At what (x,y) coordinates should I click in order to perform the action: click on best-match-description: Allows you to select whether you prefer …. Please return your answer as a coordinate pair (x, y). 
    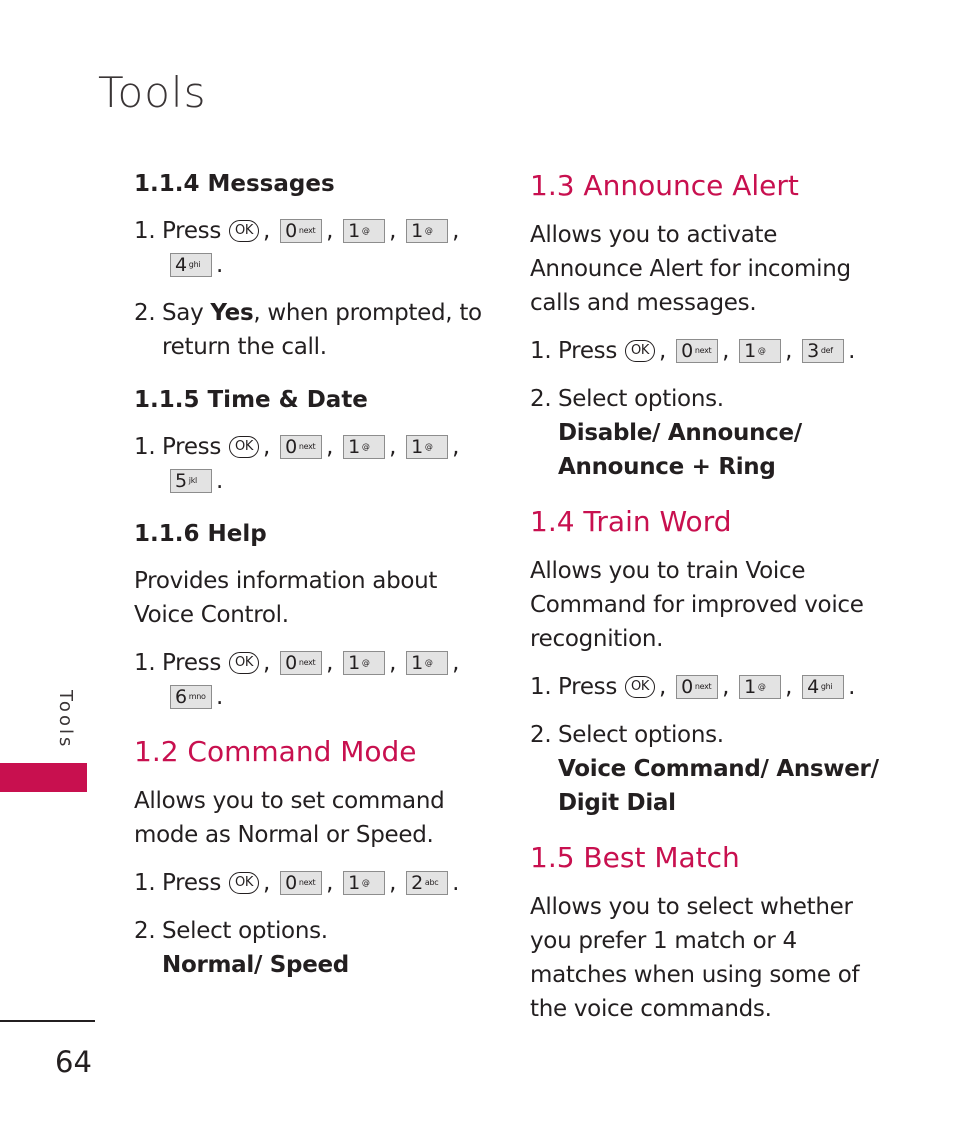
    Looking at the image, I should click on (695, 958).